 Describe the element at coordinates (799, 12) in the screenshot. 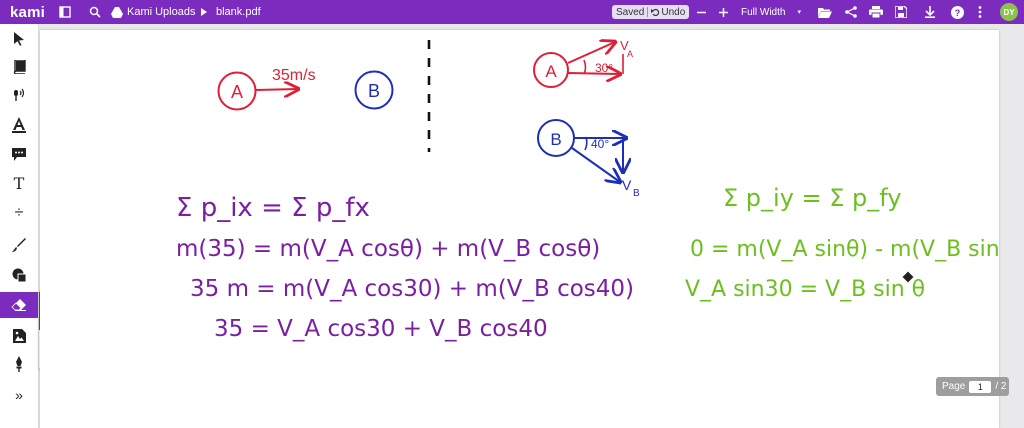

I see `chevron-down-icon: ▾` at that location.